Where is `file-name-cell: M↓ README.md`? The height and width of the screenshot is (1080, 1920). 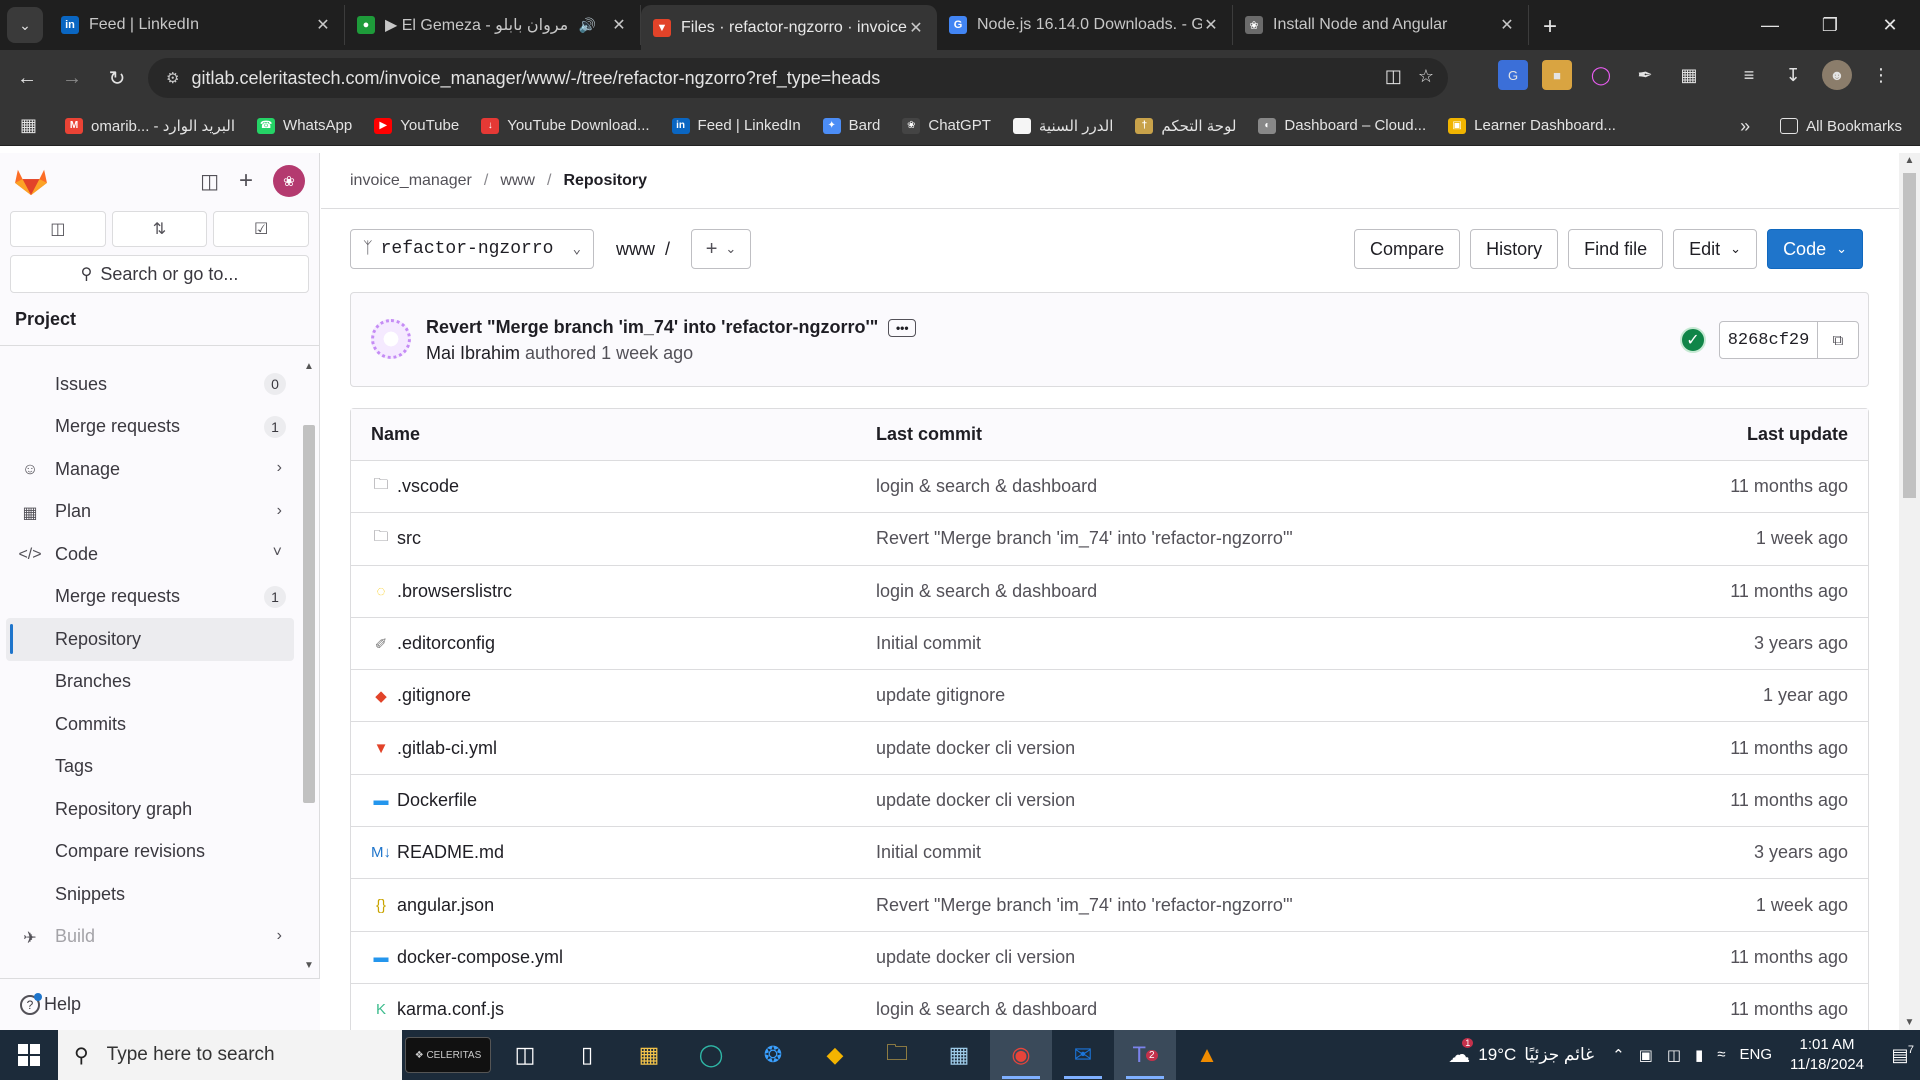 file-name-cell: M↓ README.md is located at coordinates (437, 852).